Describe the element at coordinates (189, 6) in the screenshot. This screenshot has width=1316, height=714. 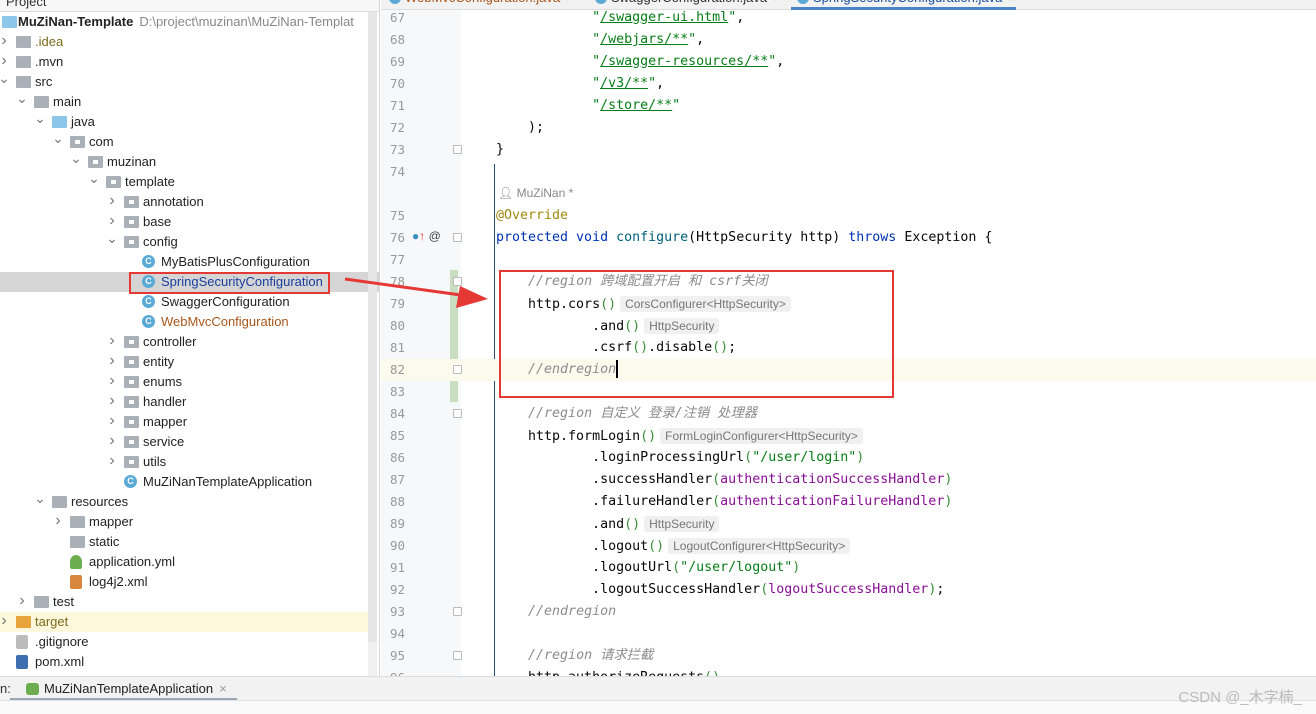
I see `project-panel-header: Project` at that location.